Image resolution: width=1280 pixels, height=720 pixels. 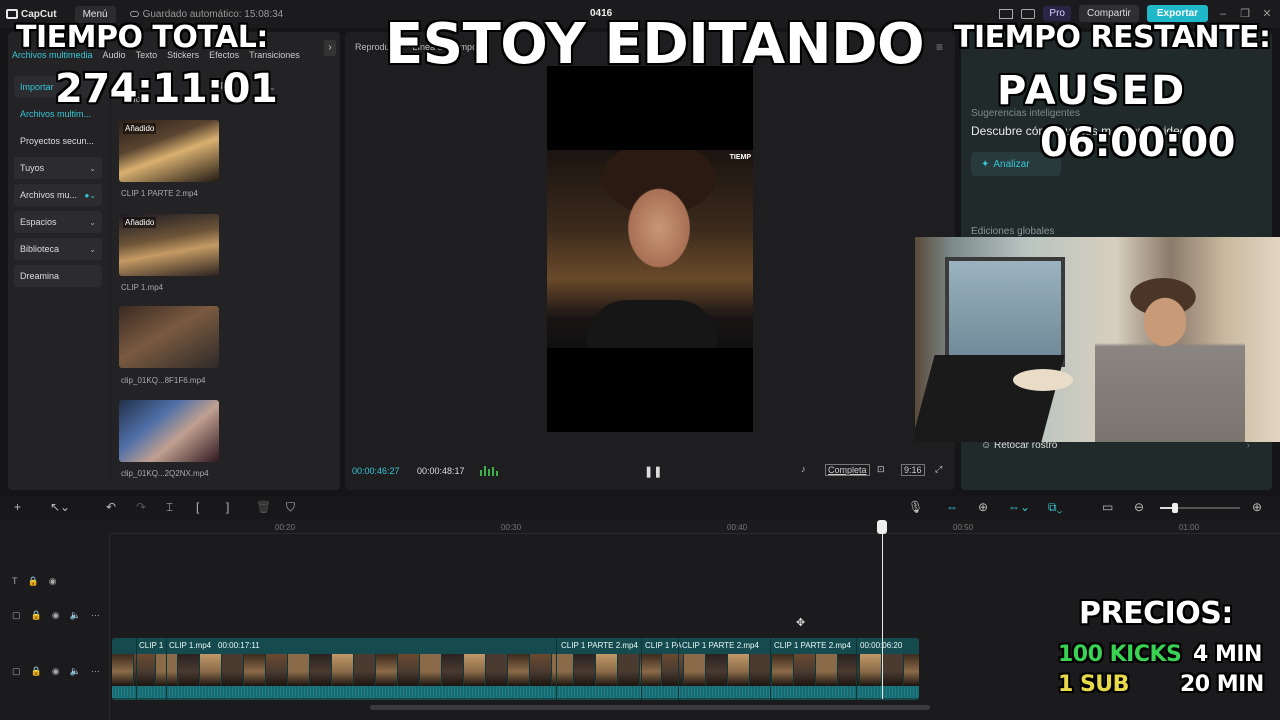 What do you see at coordinates (58, 168) in the screenshot?
I see `sidebar-item-yours: Tuyos ⌄` at bounding box center [58, 168].